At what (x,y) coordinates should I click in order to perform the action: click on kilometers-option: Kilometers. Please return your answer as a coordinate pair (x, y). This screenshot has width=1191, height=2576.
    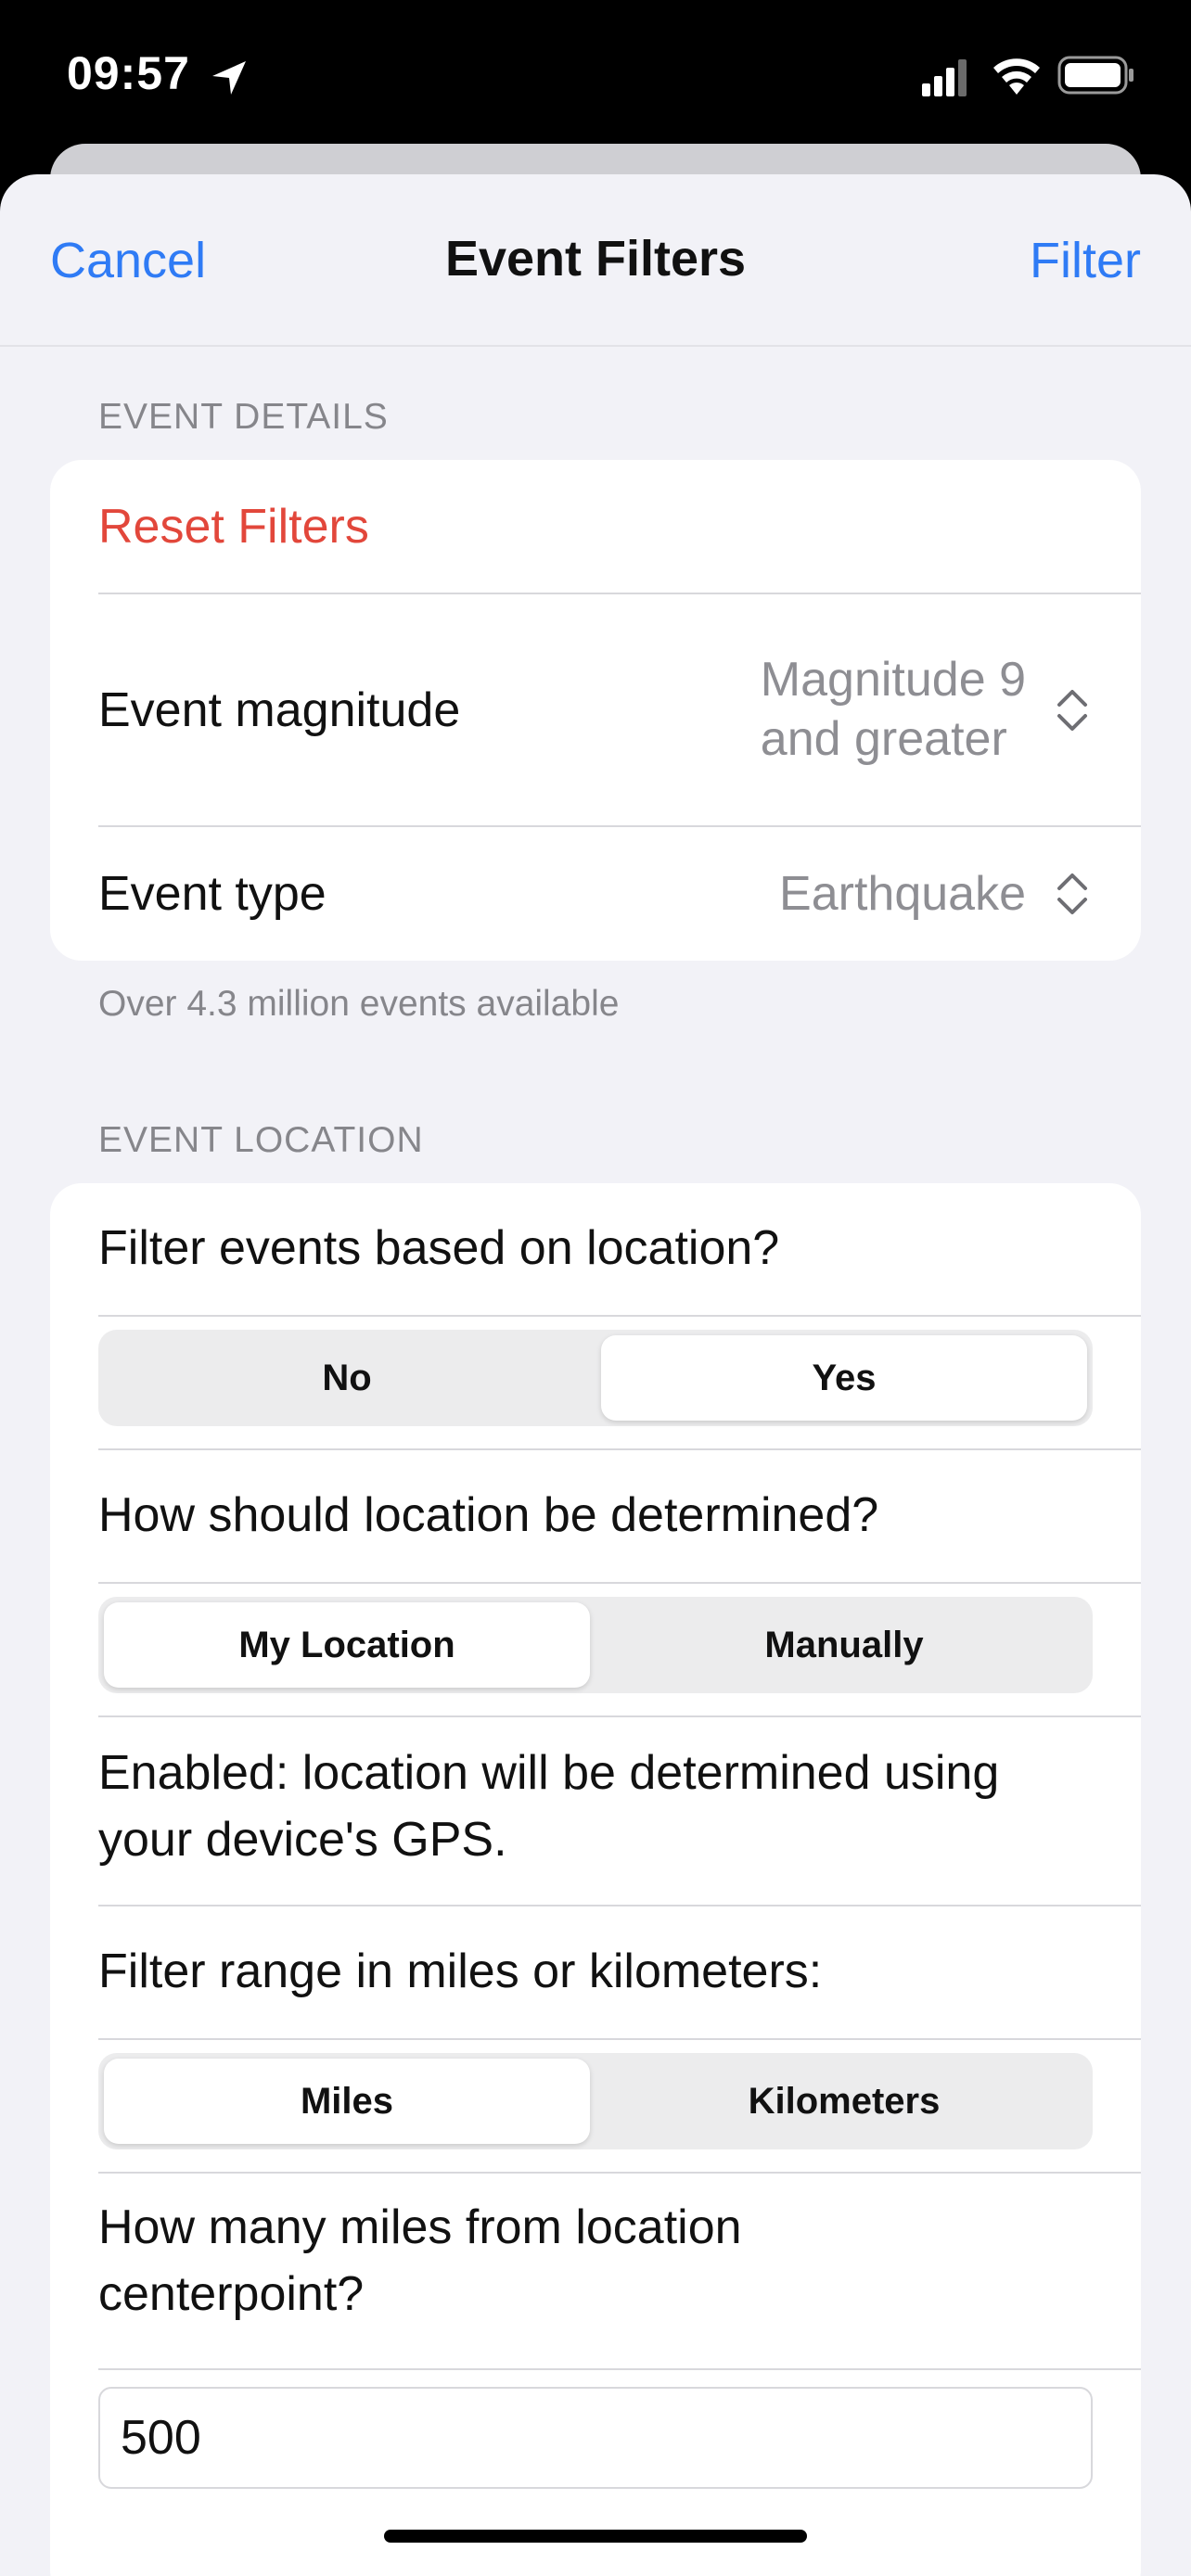
    Looking at the image, I should click on (844, 2101).